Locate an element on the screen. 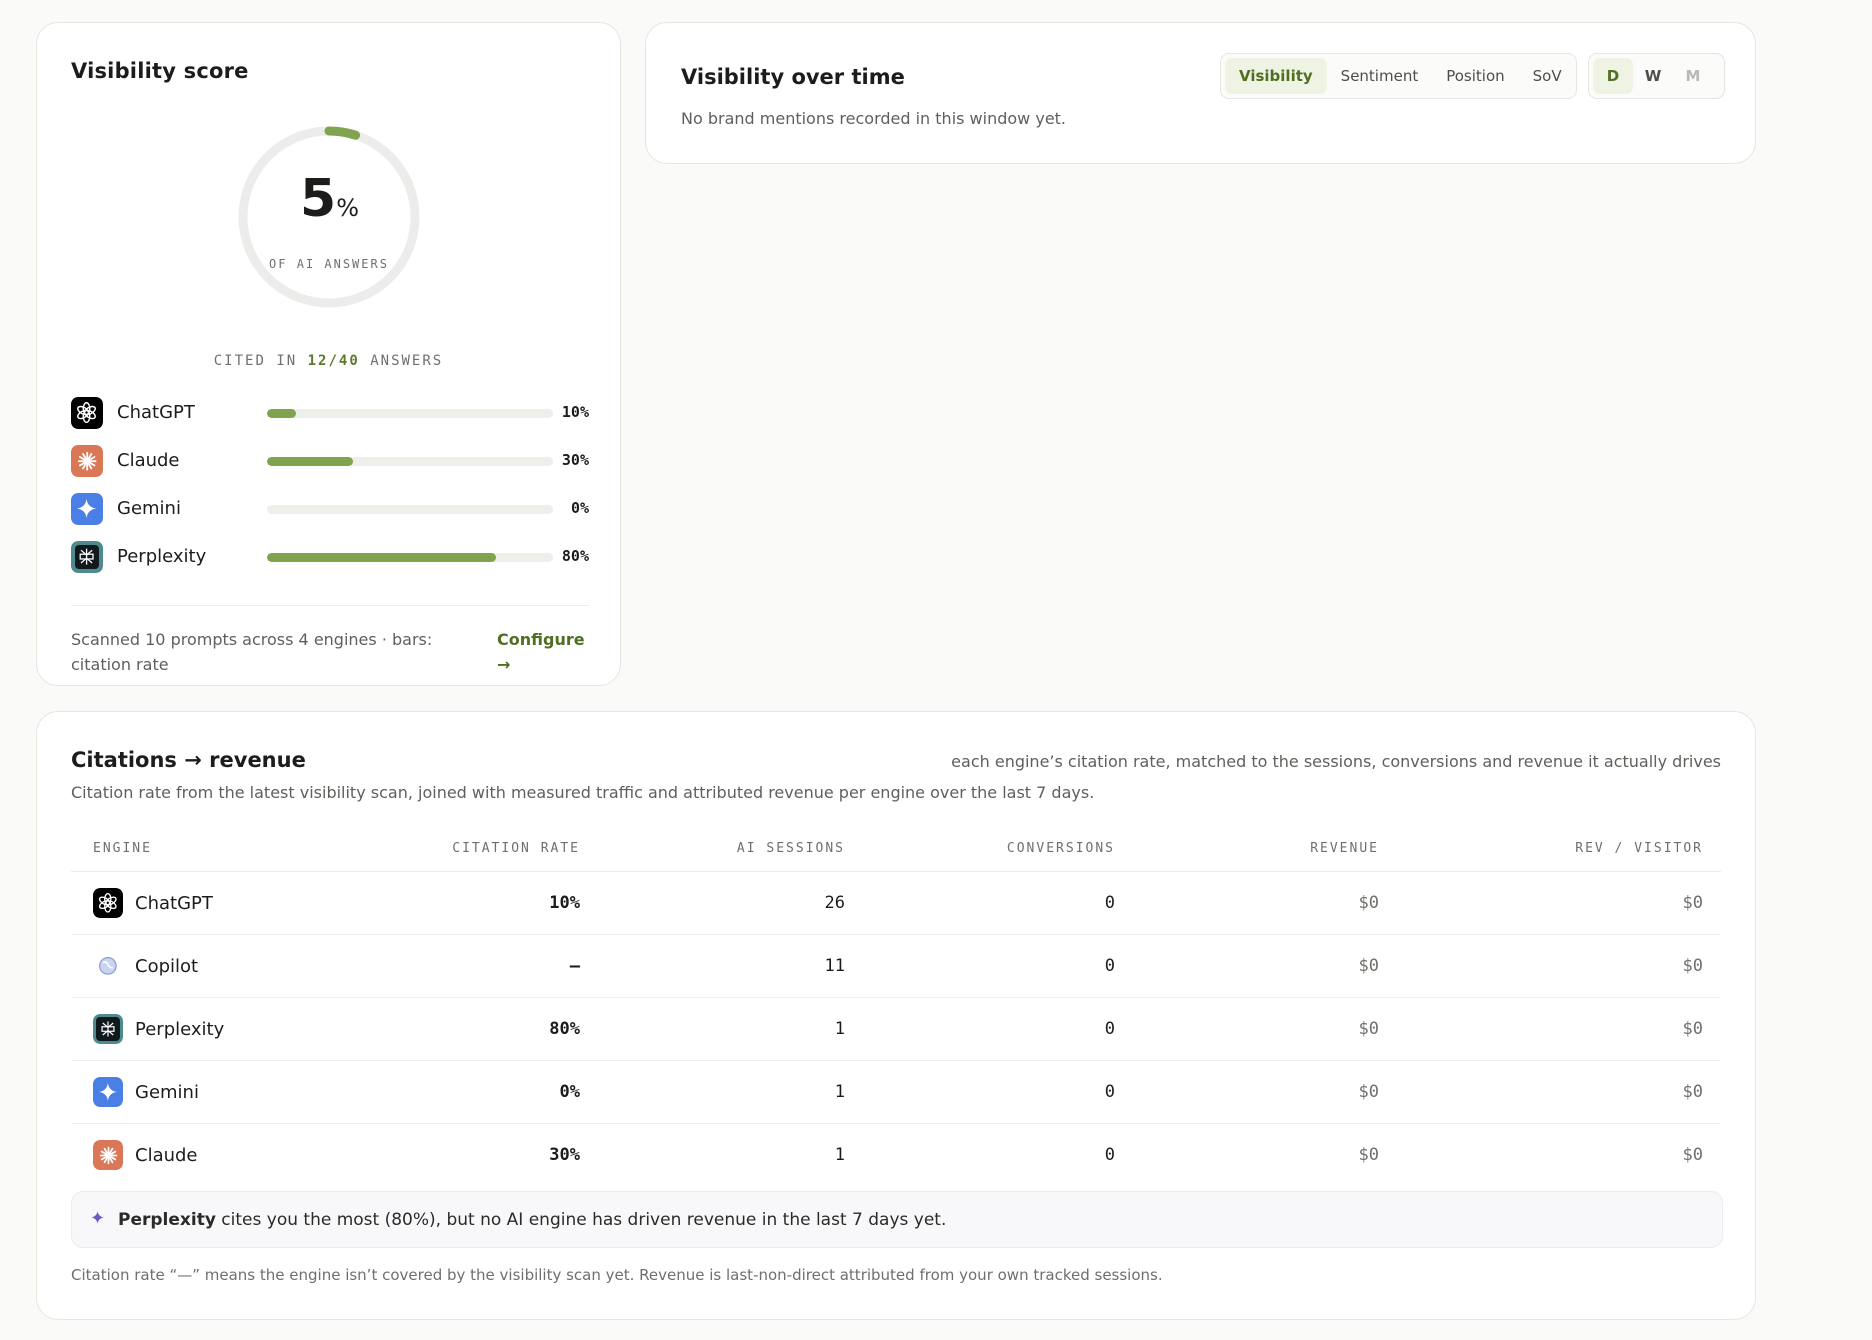 This screenshot has height=1340, width=1872. engine-name: ChatGPT is located at coordinates (156, 412).